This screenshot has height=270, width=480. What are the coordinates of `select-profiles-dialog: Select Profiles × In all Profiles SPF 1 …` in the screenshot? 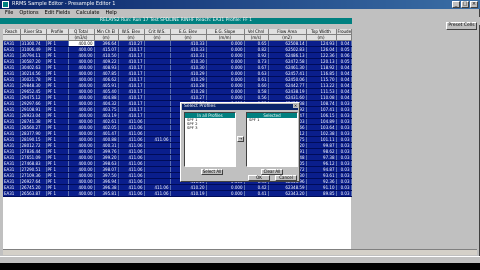 It's located at (240, 142).